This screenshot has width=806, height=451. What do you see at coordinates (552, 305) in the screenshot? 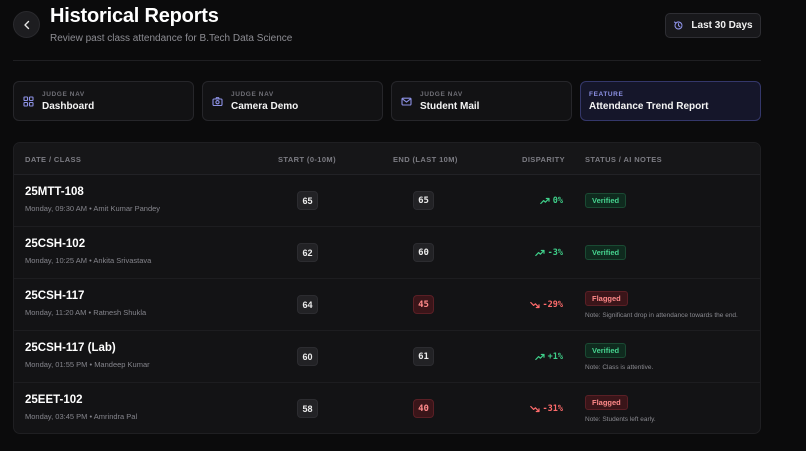
I see `disparity-value: -29%` at bounding box center [552, 305].